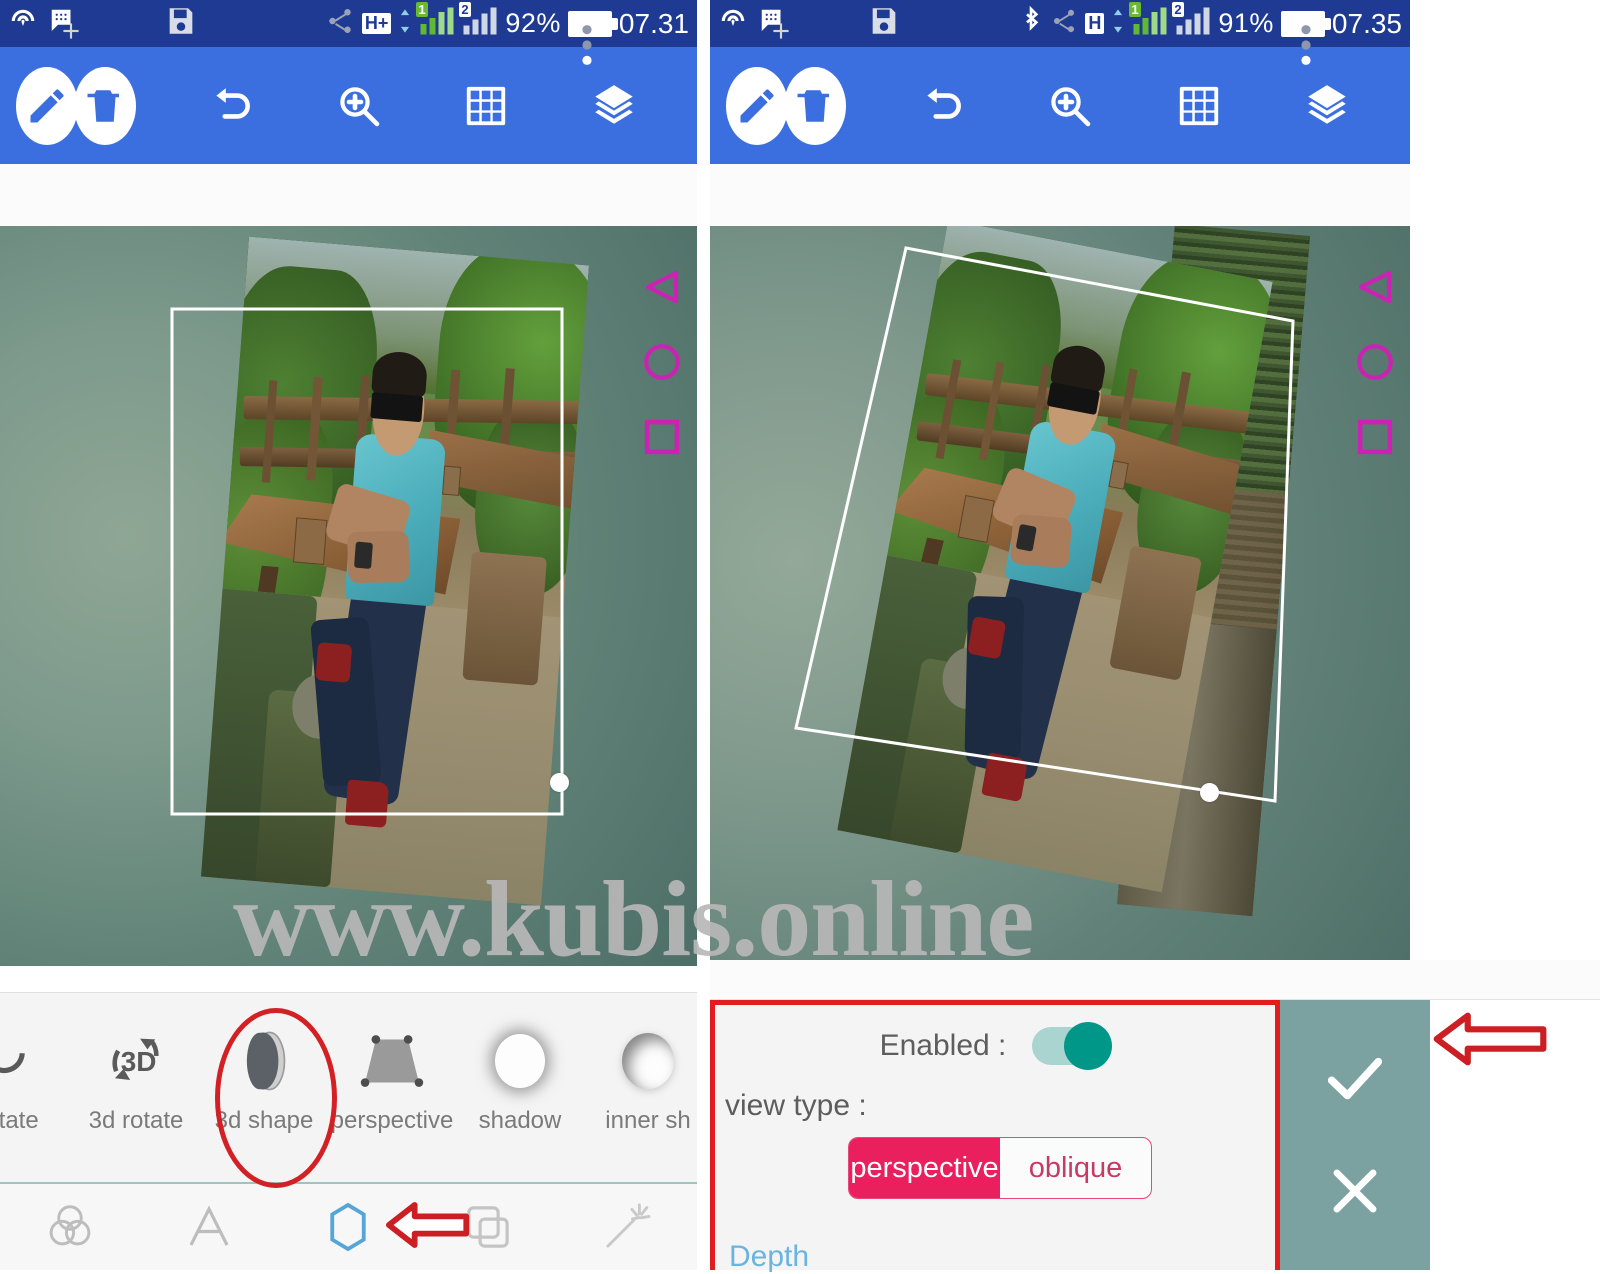  I want to click on magic-wand-icon, so click(627, 1227).